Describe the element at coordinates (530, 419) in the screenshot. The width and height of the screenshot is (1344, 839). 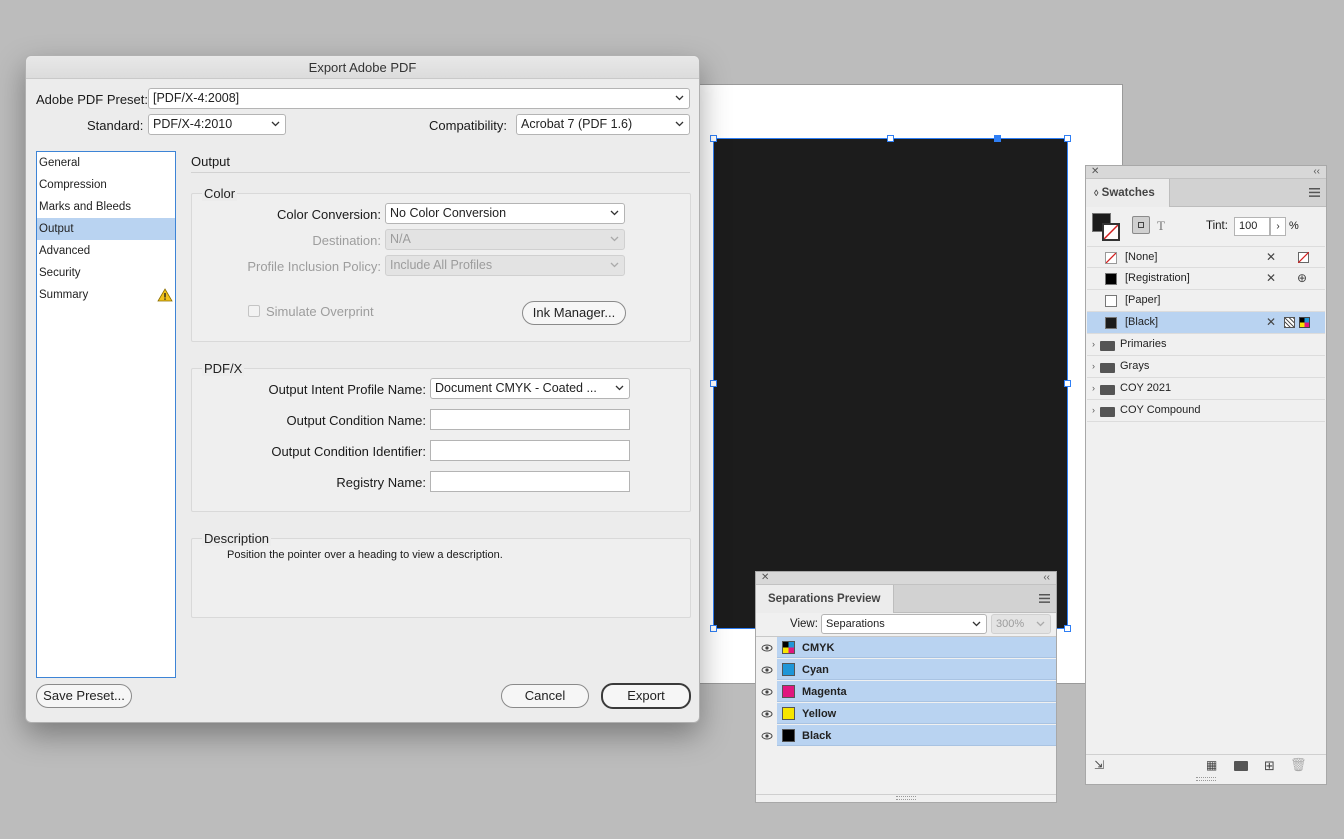
I see `output-condition-name-field` at that location.